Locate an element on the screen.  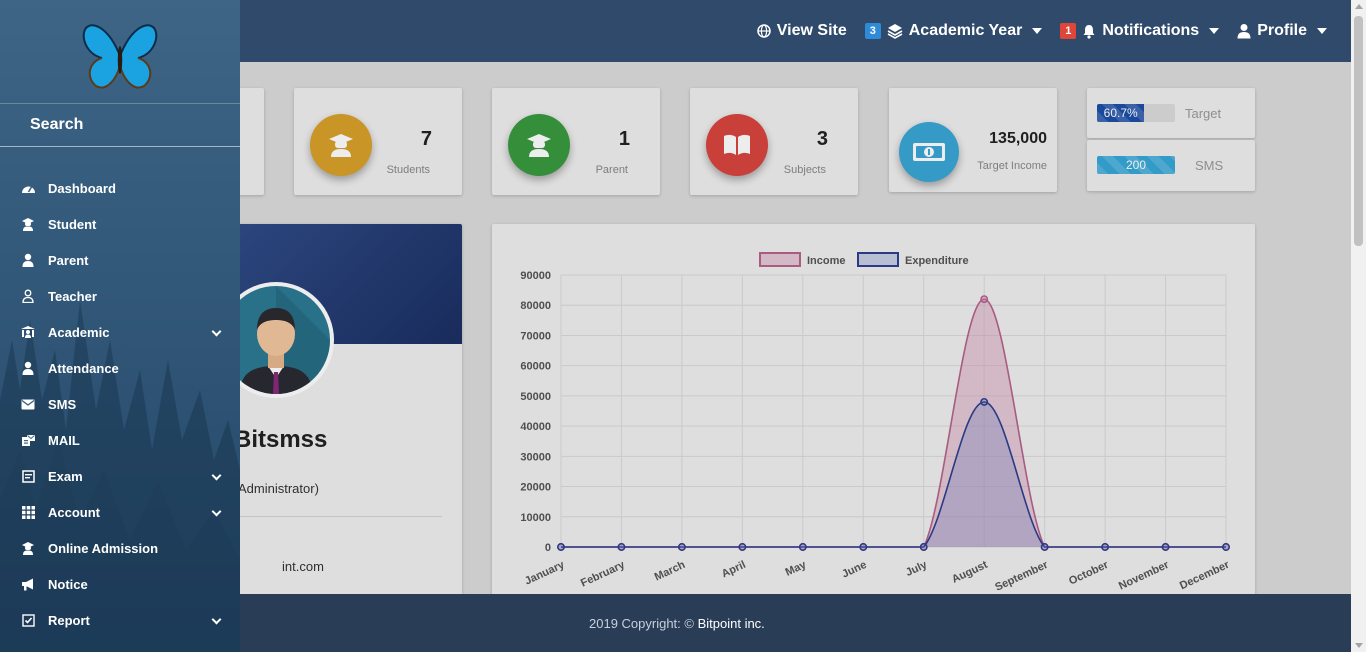
profile-label: Profile is located at coordinates (1282, 30).